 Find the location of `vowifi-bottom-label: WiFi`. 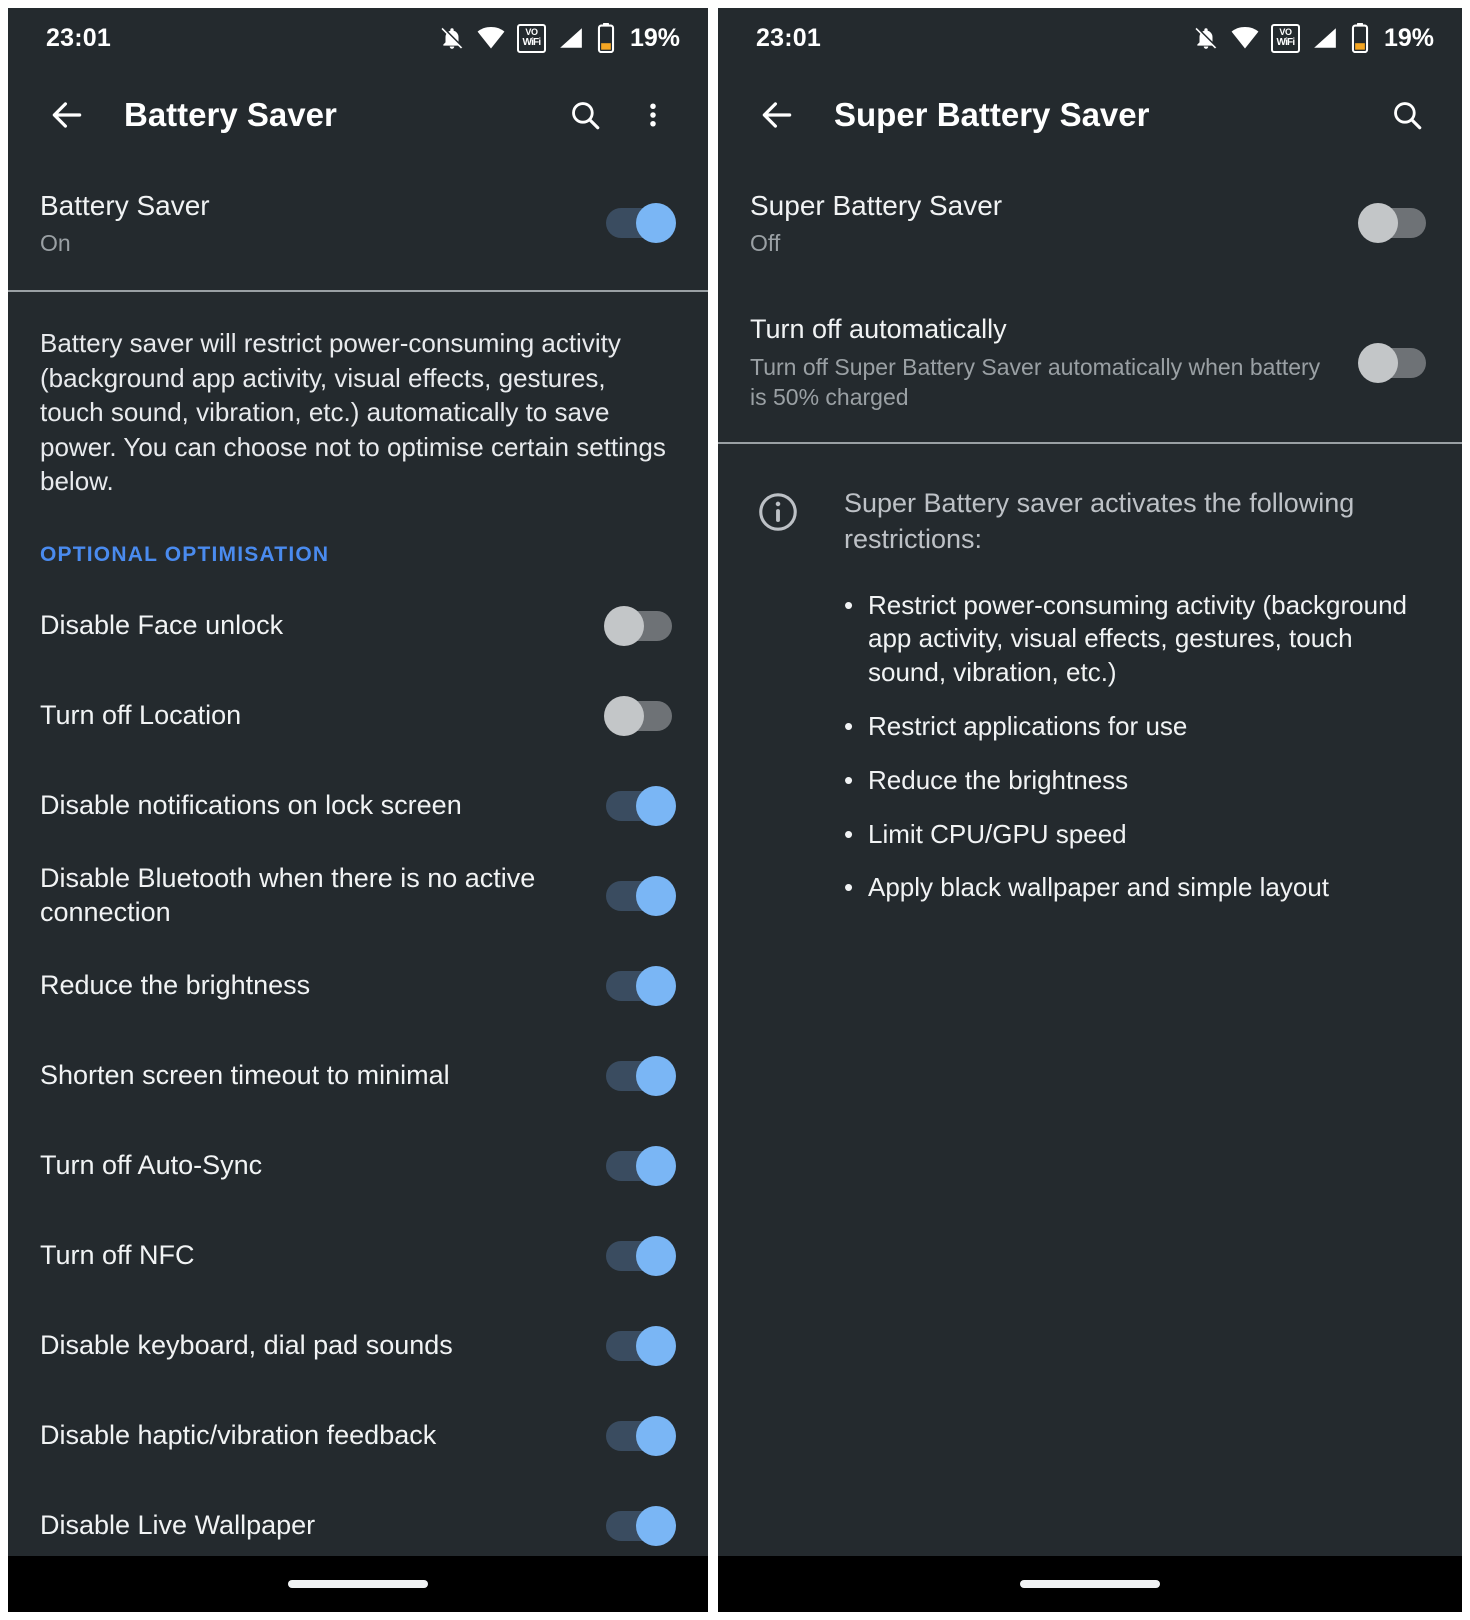

vowifi-bottom-label: WiFi is located at coordinates (532, 42).